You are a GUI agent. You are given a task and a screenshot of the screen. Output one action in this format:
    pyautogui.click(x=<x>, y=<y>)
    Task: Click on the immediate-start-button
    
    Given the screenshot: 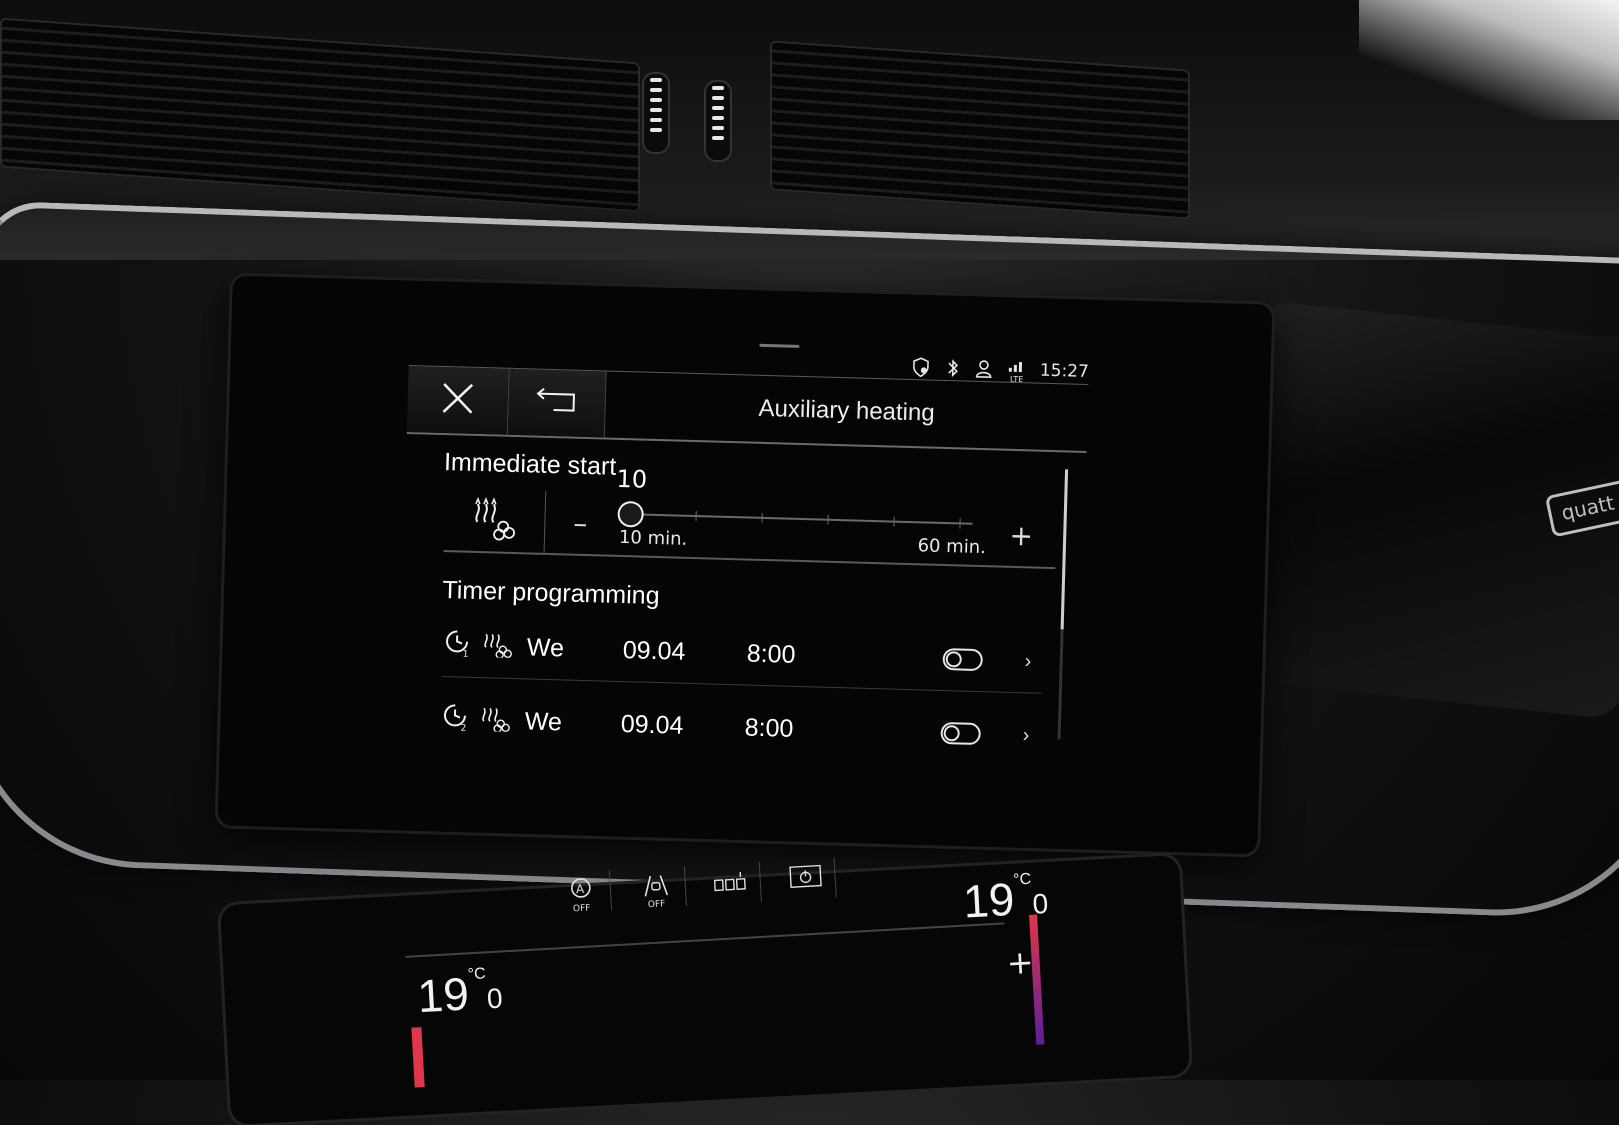 What is the action you would take?
    pyautogui.click(x=495, y=520)
    